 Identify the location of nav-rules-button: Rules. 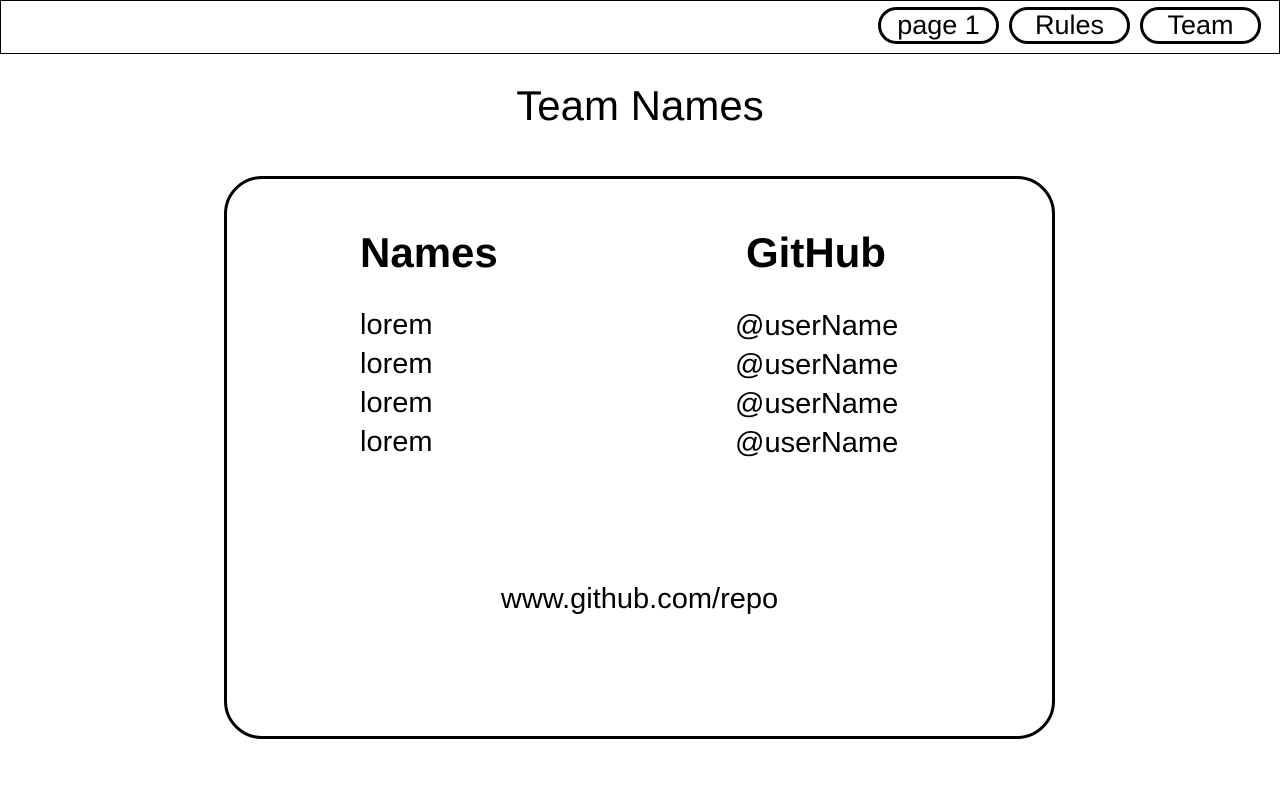
(1069, 25).